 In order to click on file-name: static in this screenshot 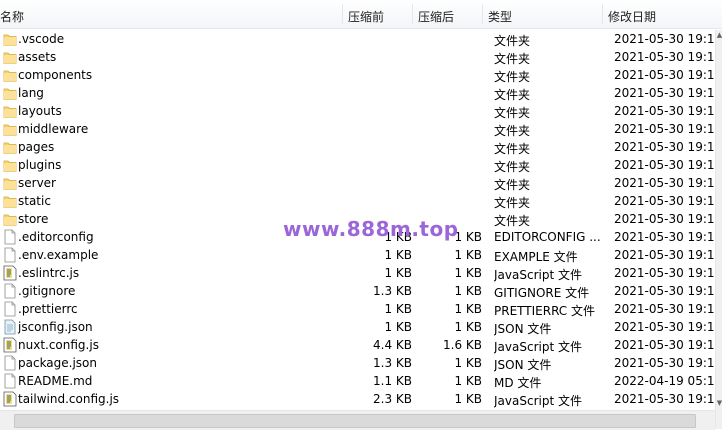, I will do `click(34, 201)`.